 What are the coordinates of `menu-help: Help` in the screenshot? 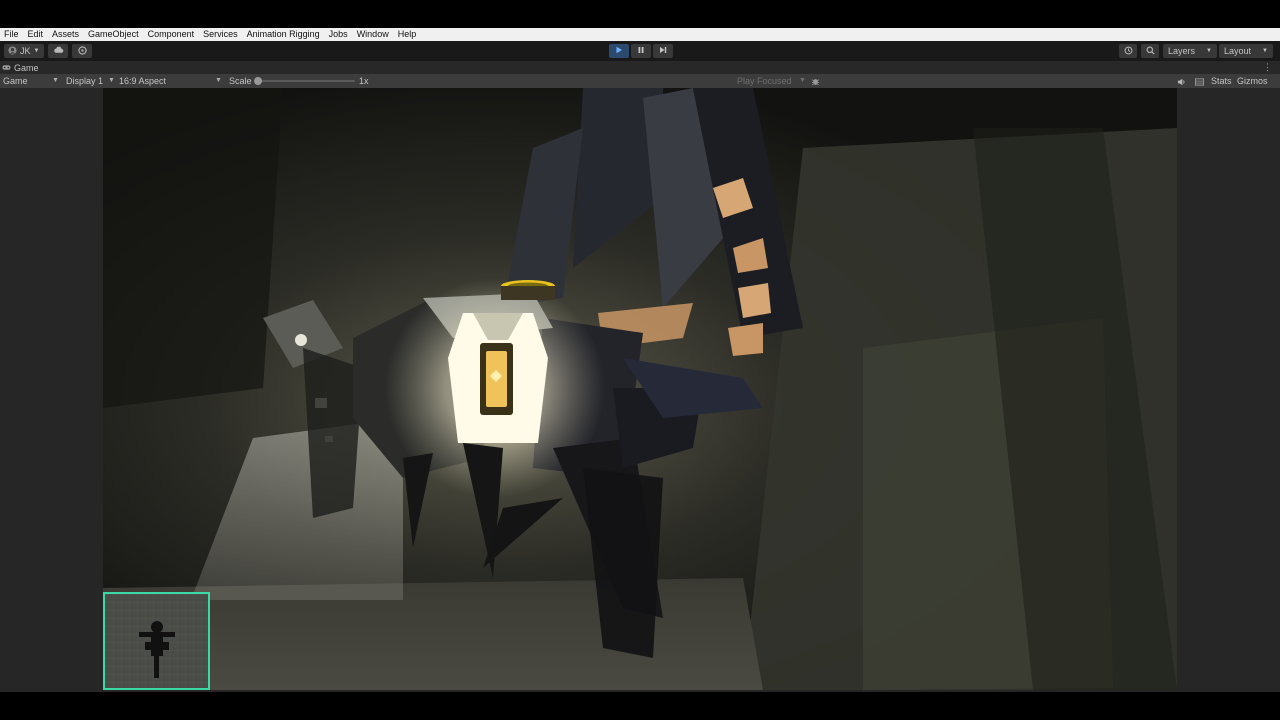 It's located at (407, 34).